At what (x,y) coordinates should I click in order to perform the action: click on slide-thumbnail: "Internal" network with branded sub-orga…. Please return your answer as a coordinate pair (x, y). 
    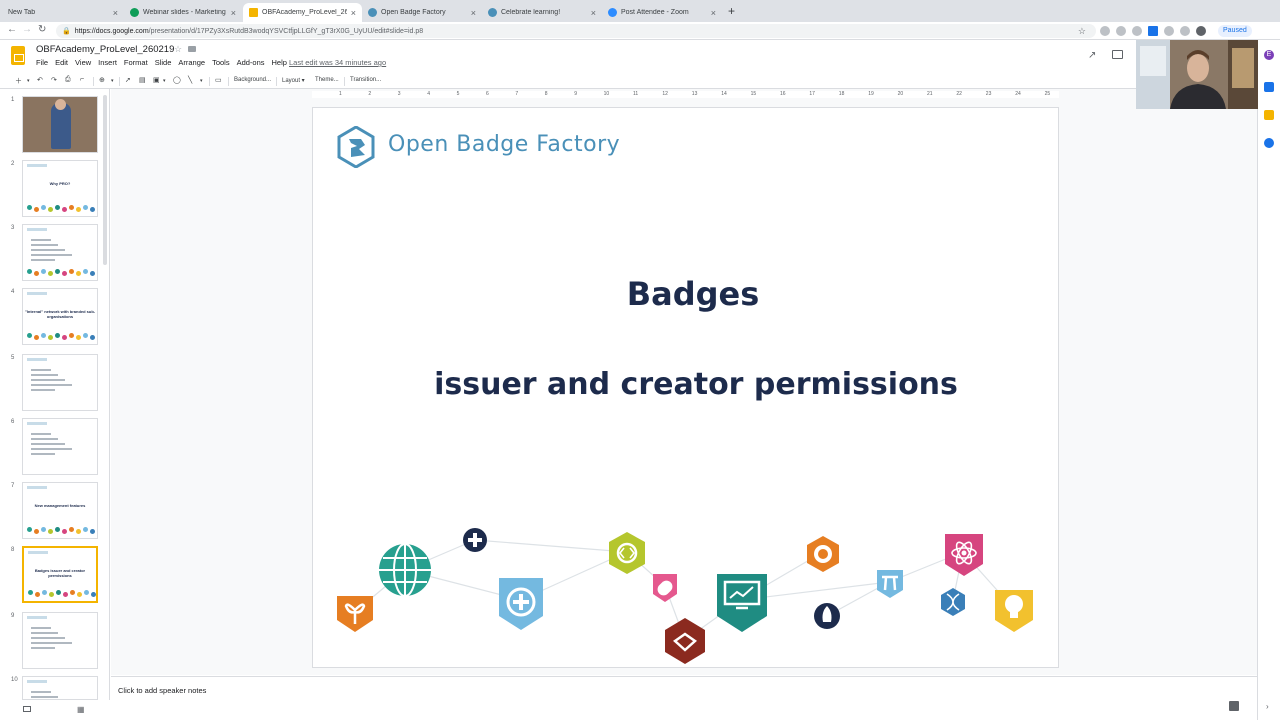
    Looking at the image, I should click on (60, 316).